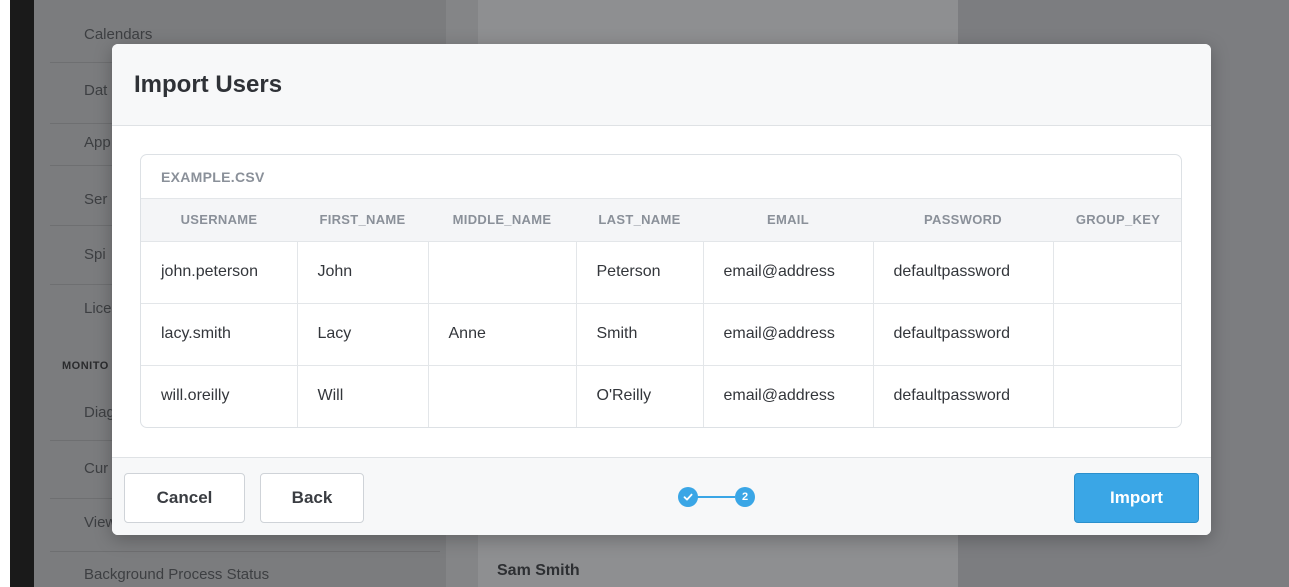 The image size is (1289, 587). Describe the element at coordinates (661, 85) in the screenshot. I see `modal-header: Import Users` at that location.